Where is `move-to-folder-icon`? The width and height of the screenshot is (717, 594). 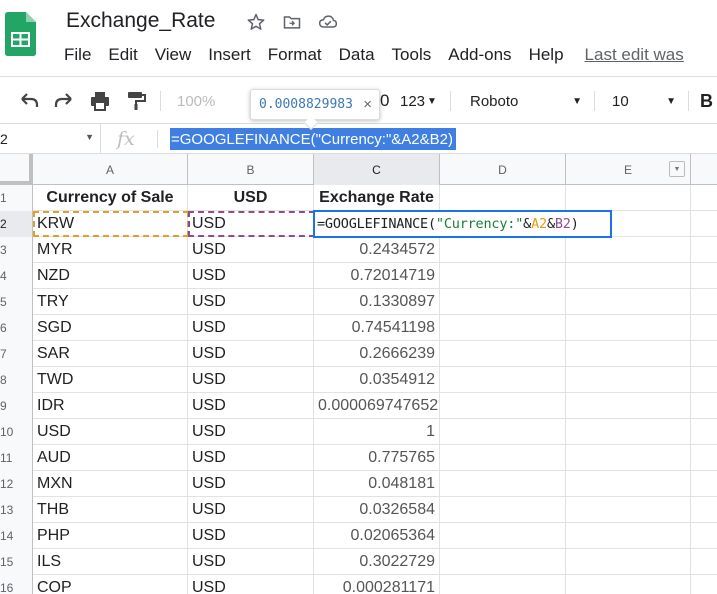 move-to-folder-icon is located at coordinates (292, 22).